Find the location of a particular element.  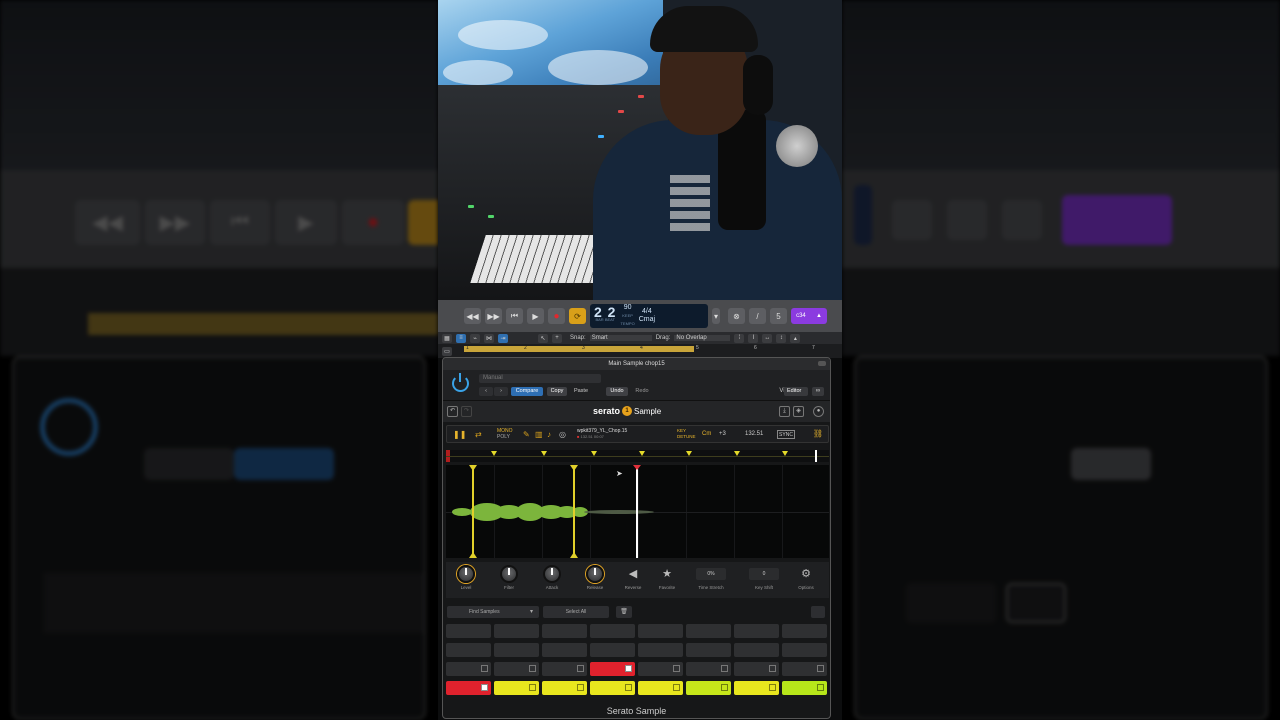

voice-mode-toggle: MONO POLY is located at coordinates (505, 434).